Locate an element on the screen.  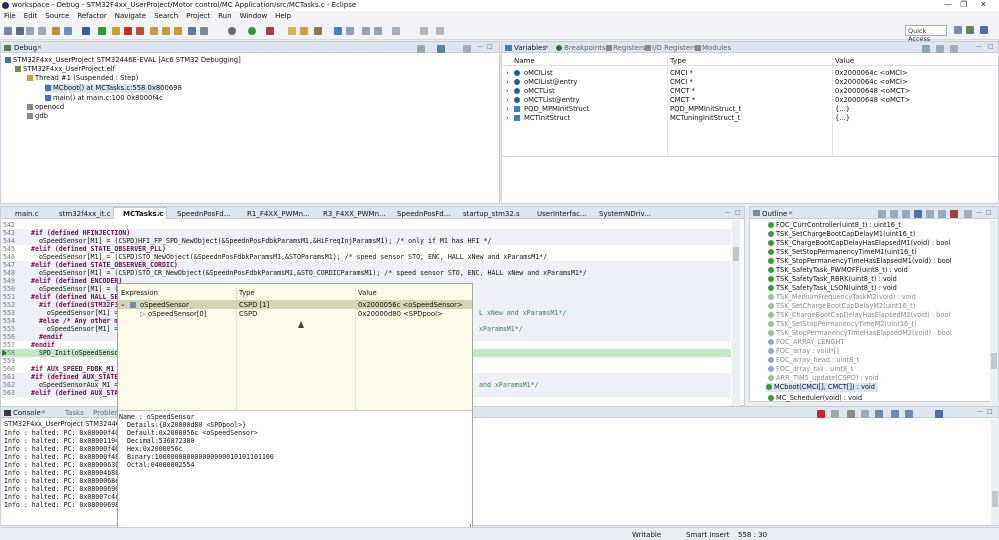
tab-breakpoints: Breakpoints is located at coordinates (585, 48).